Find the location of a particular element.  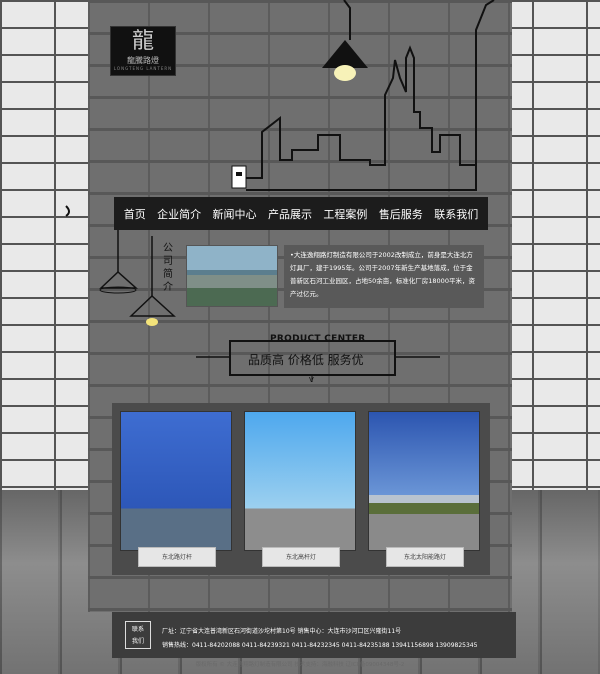

product-caption: 东北路灯杆 is located at coordinates (177, 557).